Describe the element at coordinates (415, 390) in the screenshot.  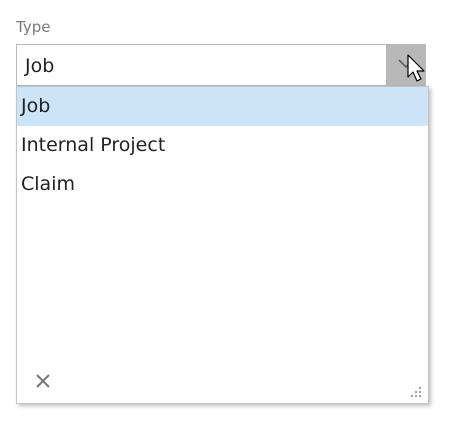
I see `resize-grip-icon` at that location.